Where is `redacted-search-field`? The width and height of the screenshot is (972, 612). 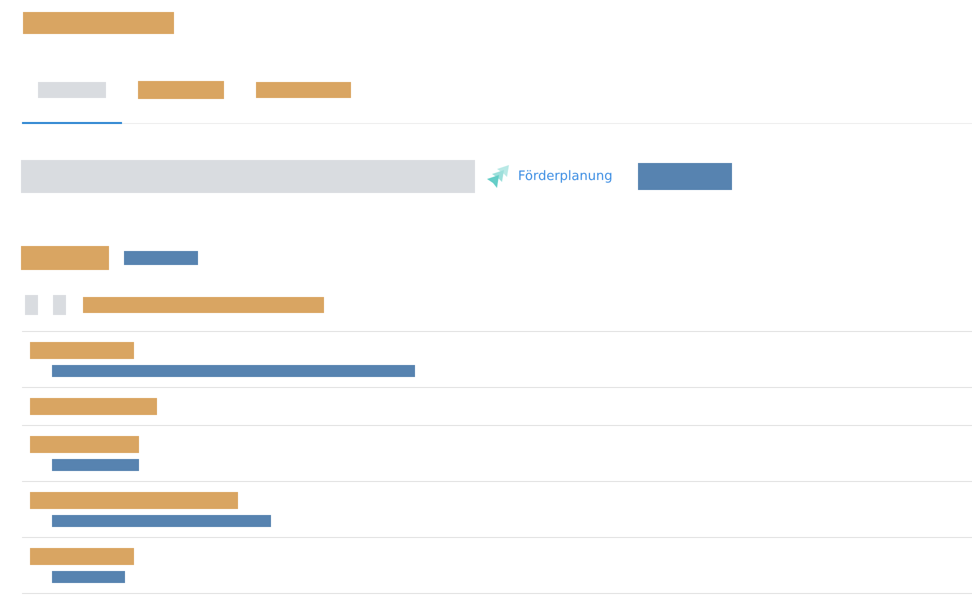 redacted-search-field is located at coordinates (248, 176).